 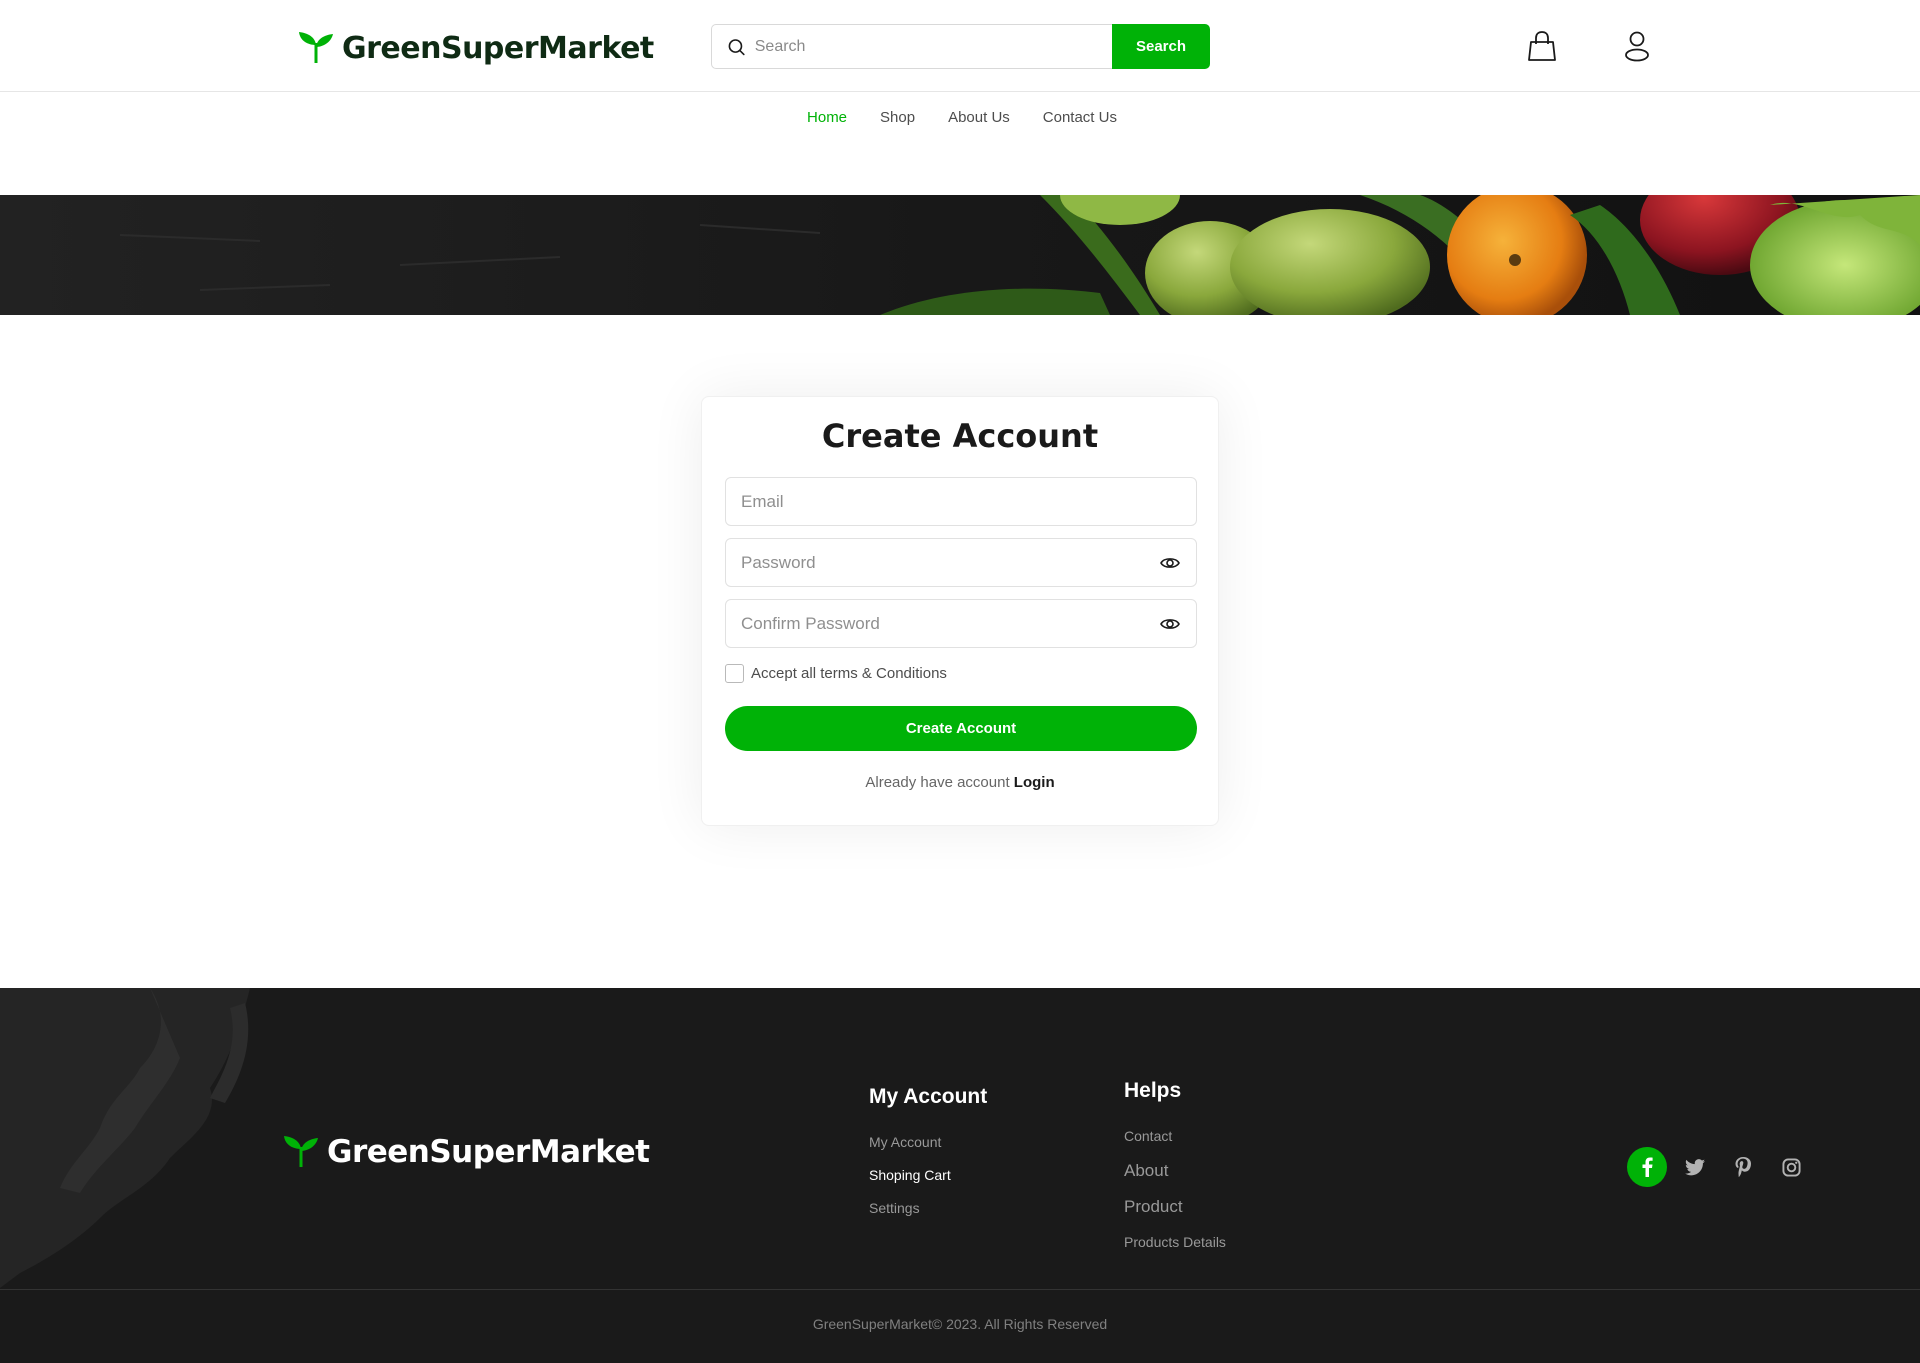 I want to click on main-nav: Home Shop About Us Contact Us, so click(x=960, y=118).